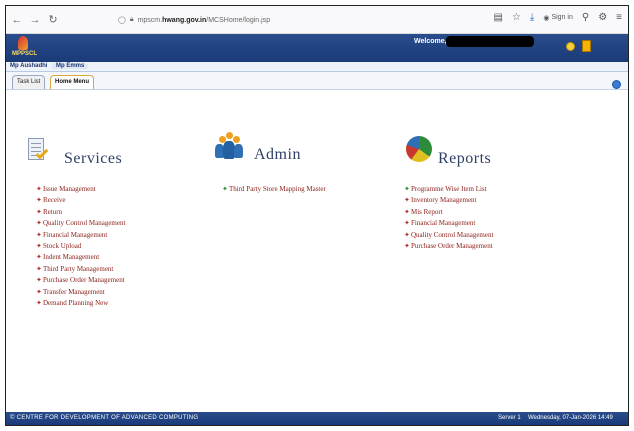 The height and width of the screenshot is (431, 634). I want to click on account-icon: ◉, so click(546, 18).